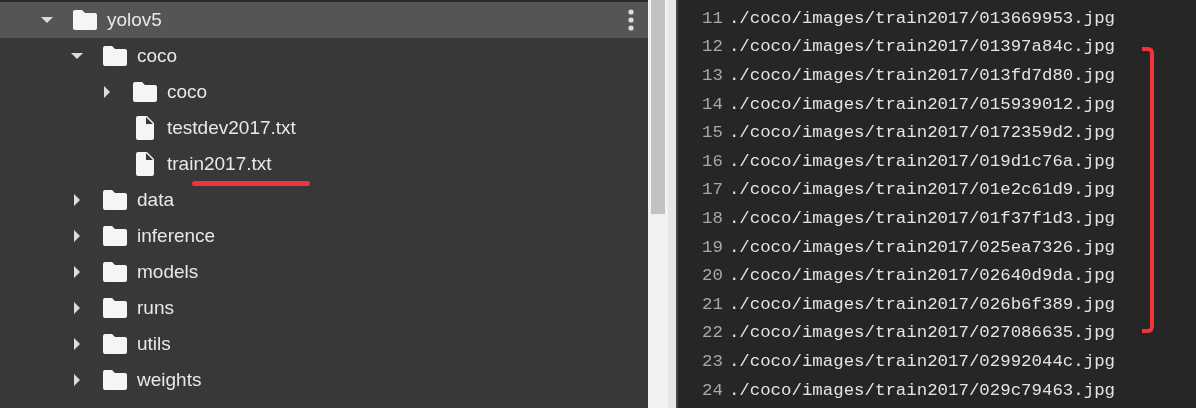 The height and width of the screenshot is (408, 1196). I want to click on line-number: 23, so click(712, 361).